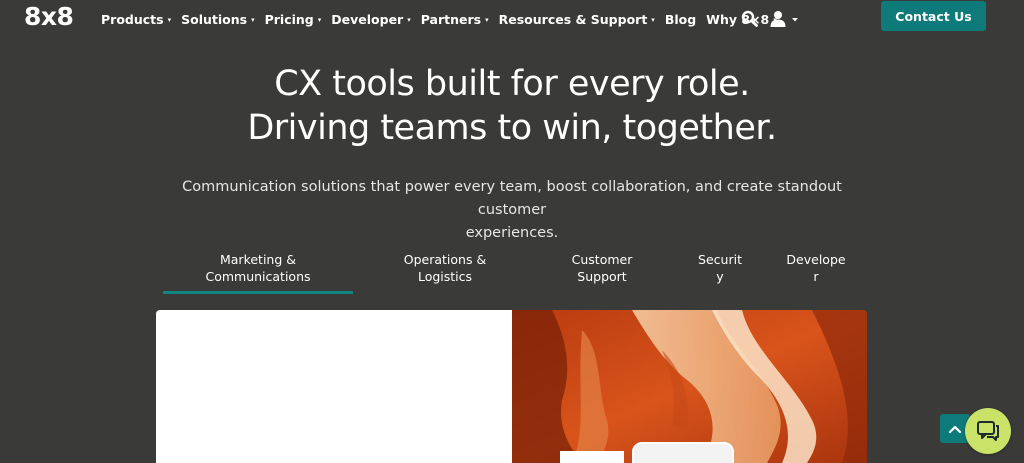 The width and height of the screenshot is (1024, 463). What do you see at coordinates (258, 292) in the screenshot?
I see `active-tab-indicator` at bounding box center [258, 292].